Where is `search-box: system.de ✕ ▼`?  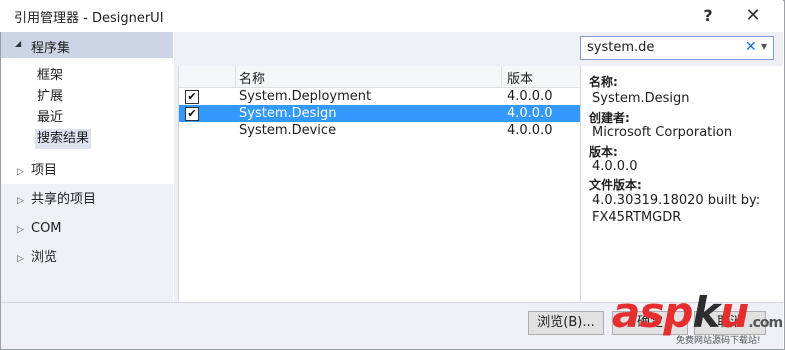
search-box: system.de ✕ ▼ is located at coordinates (677, 48).